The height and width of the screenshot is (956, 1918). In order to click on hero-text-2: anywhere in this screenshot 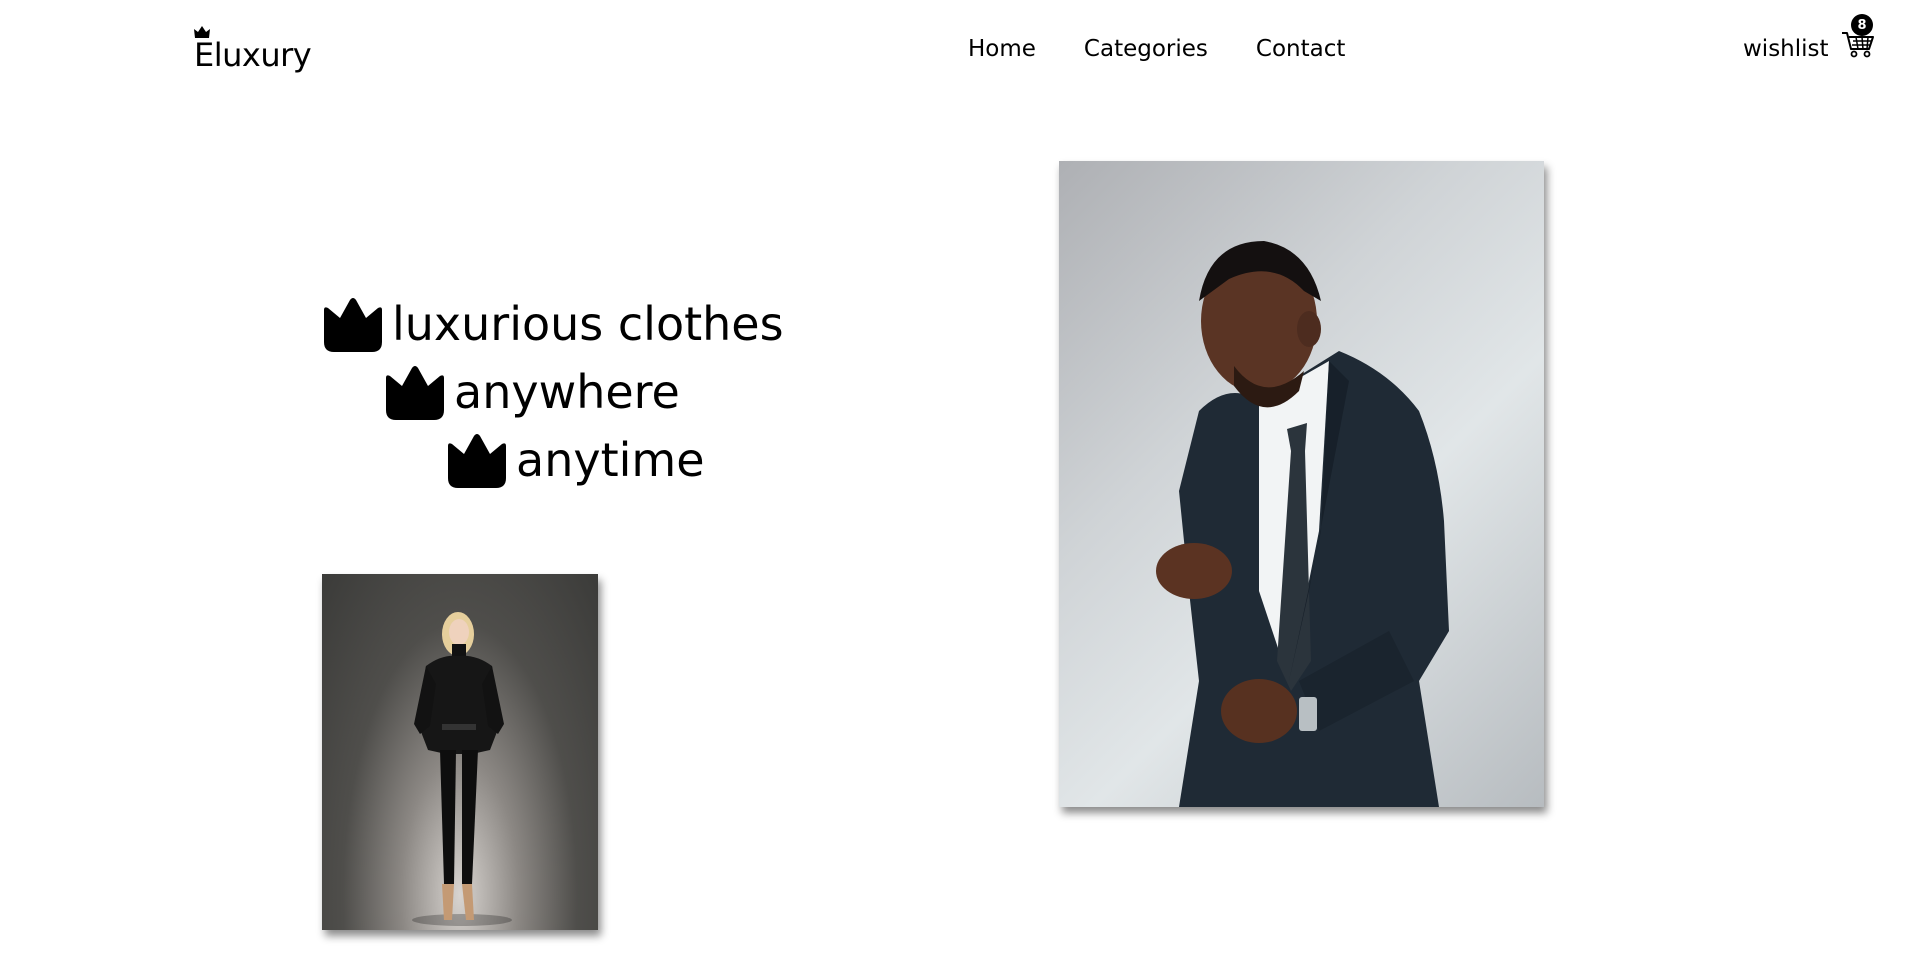, I will do `click(567, 392)`.